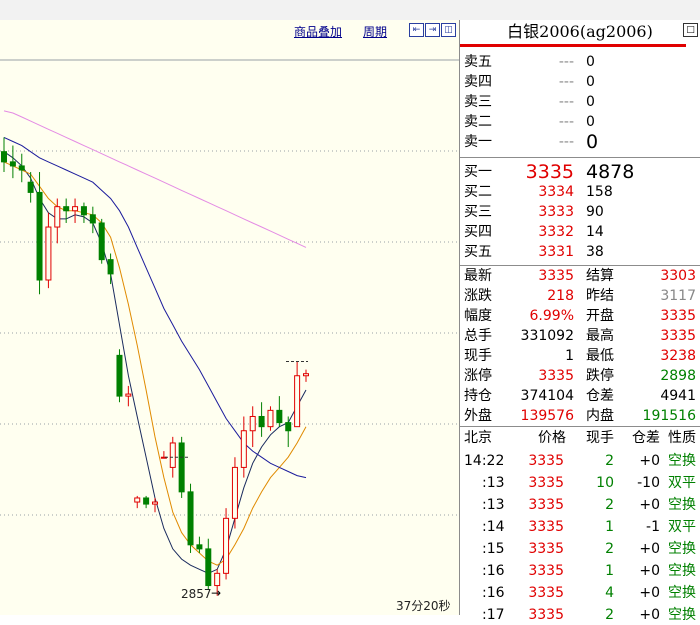 This screenshot has height=625, width=700. I want to click on stat-label: 外盘, so click(478, 416).